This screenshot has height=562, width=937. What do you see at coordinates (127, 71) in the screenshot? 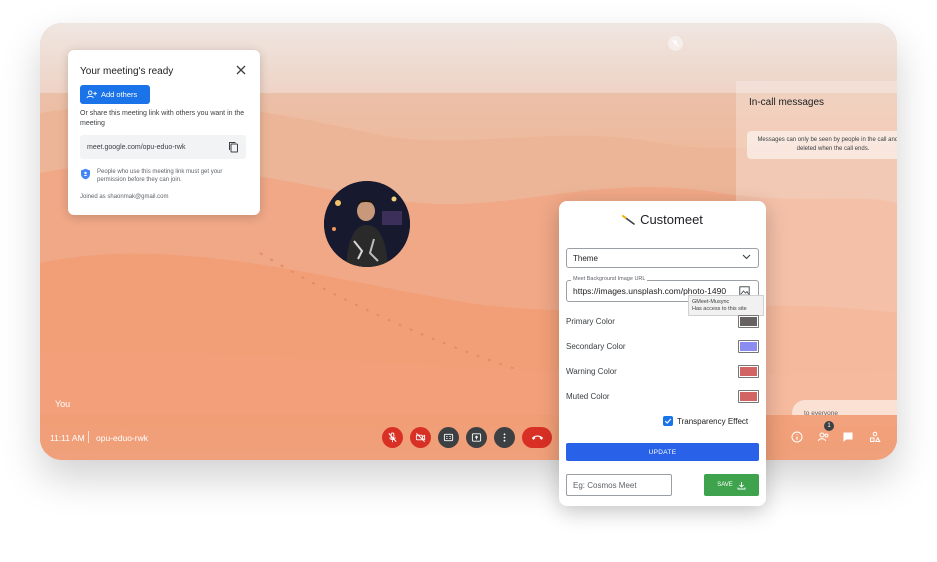
I see `meeting-ready-title: Your meeting's ready` at bounding box center [127, 71].